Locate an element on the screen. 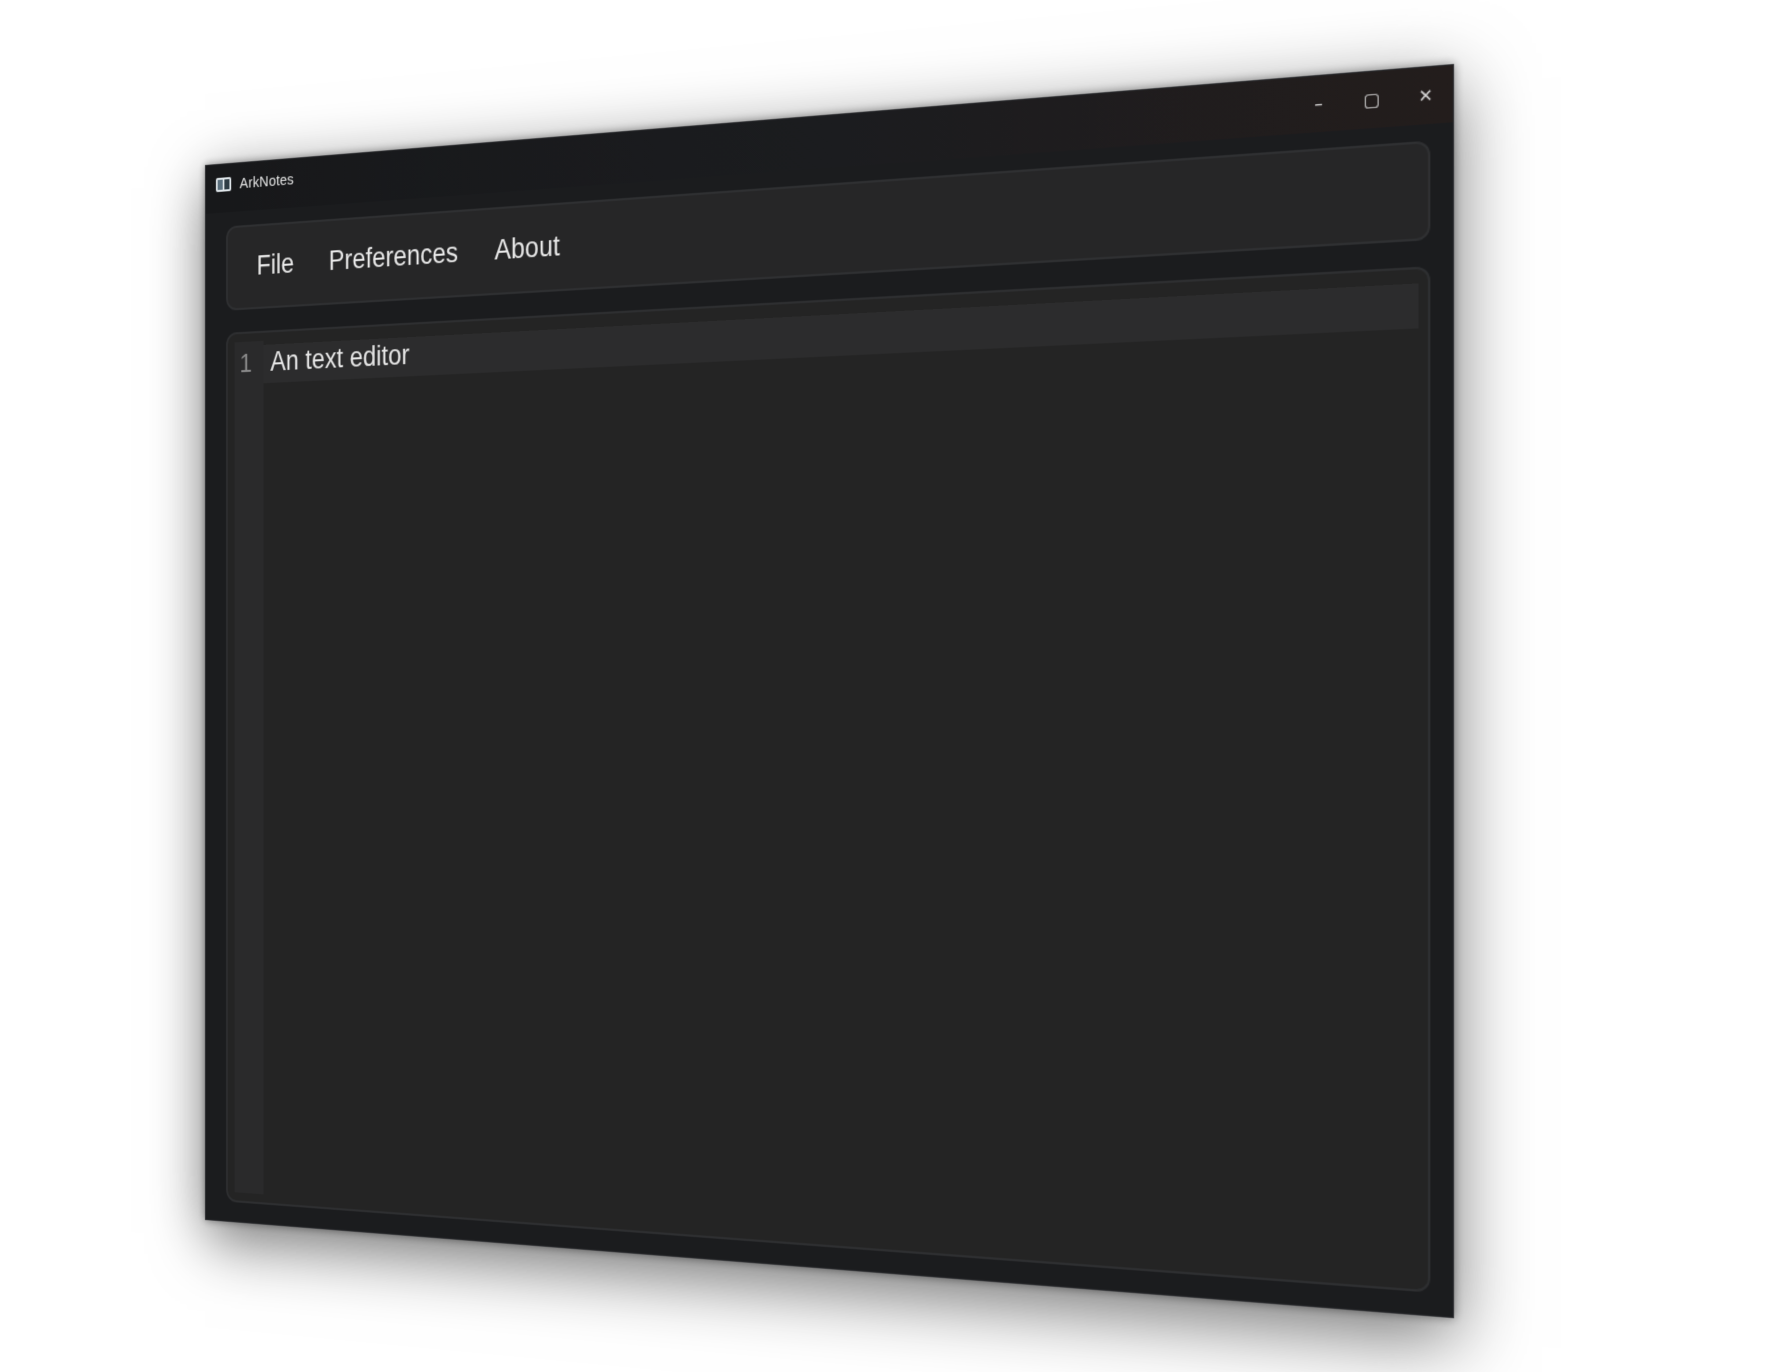 This screenshot has height=1372, width=1789. maximize-icon: ▢ is located at coordinates (1371, 100).